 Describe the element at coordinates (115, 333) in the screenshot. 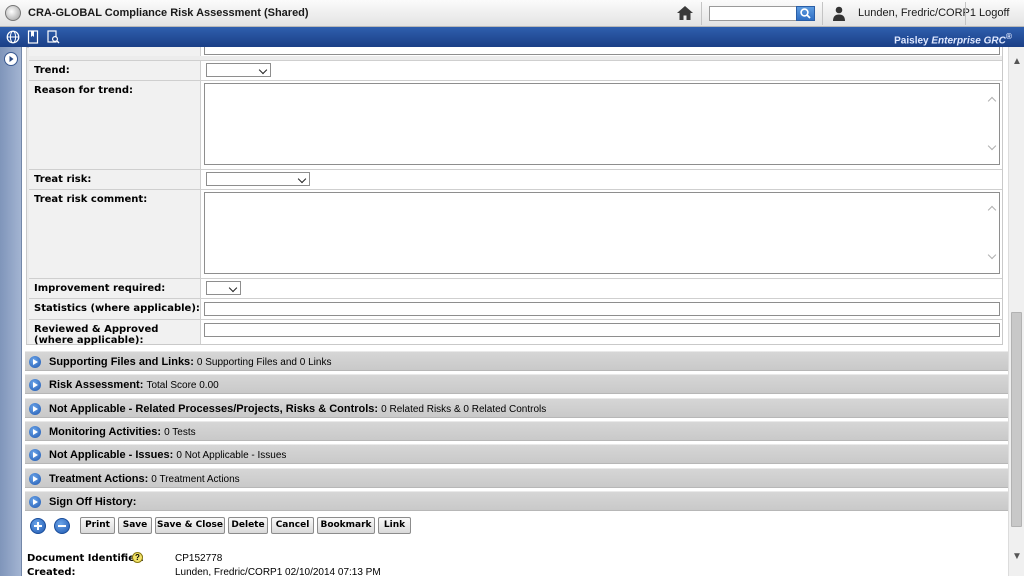

I see `reviewed-label: Reviewed & Approved (where applicable):` at that location.